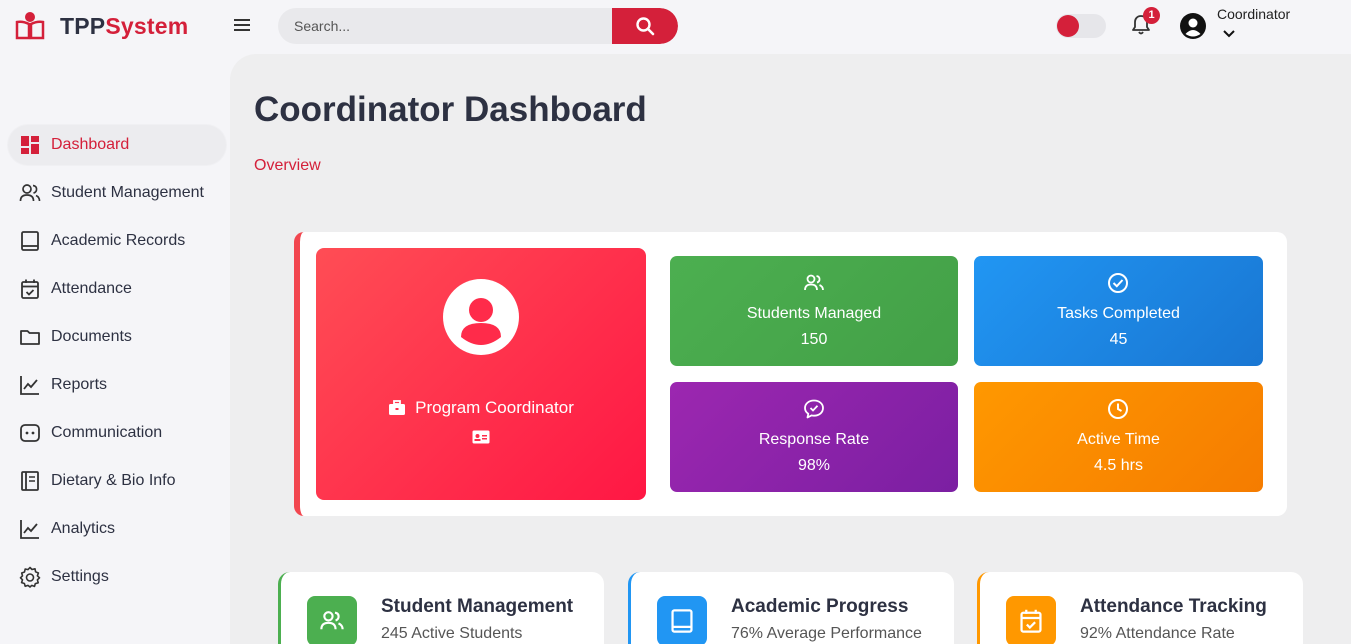 The width and height of the screenshot is (1351, 644). What do you see at coordinates (117, 577) in the screenshot?
I see `sidebar-item-settings: Settings` at bounding box center [117, 577].